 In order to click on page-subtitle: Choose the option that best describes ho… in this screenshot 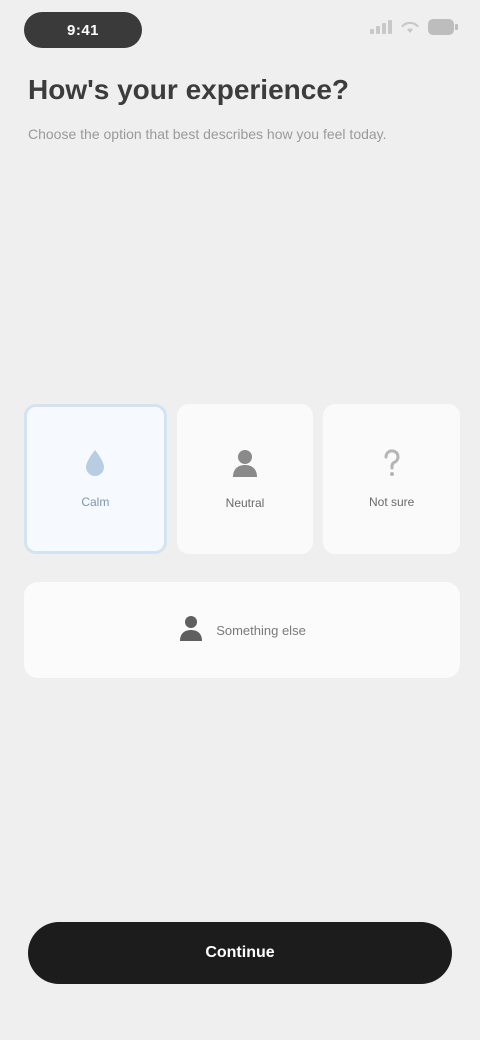, I will do `click(207, 134)`.